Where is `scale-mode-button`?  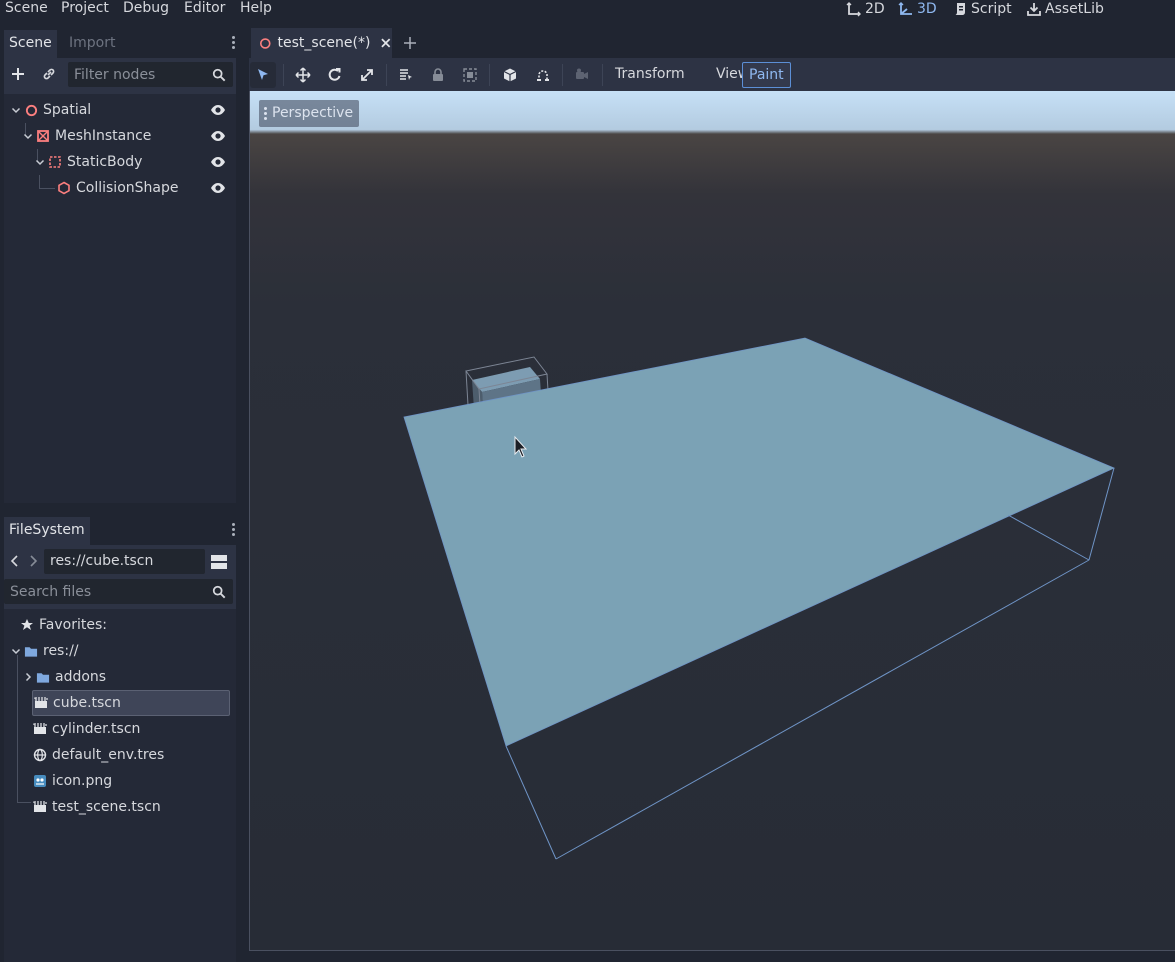
scale-mode-button is located at coordinates (367, 75).